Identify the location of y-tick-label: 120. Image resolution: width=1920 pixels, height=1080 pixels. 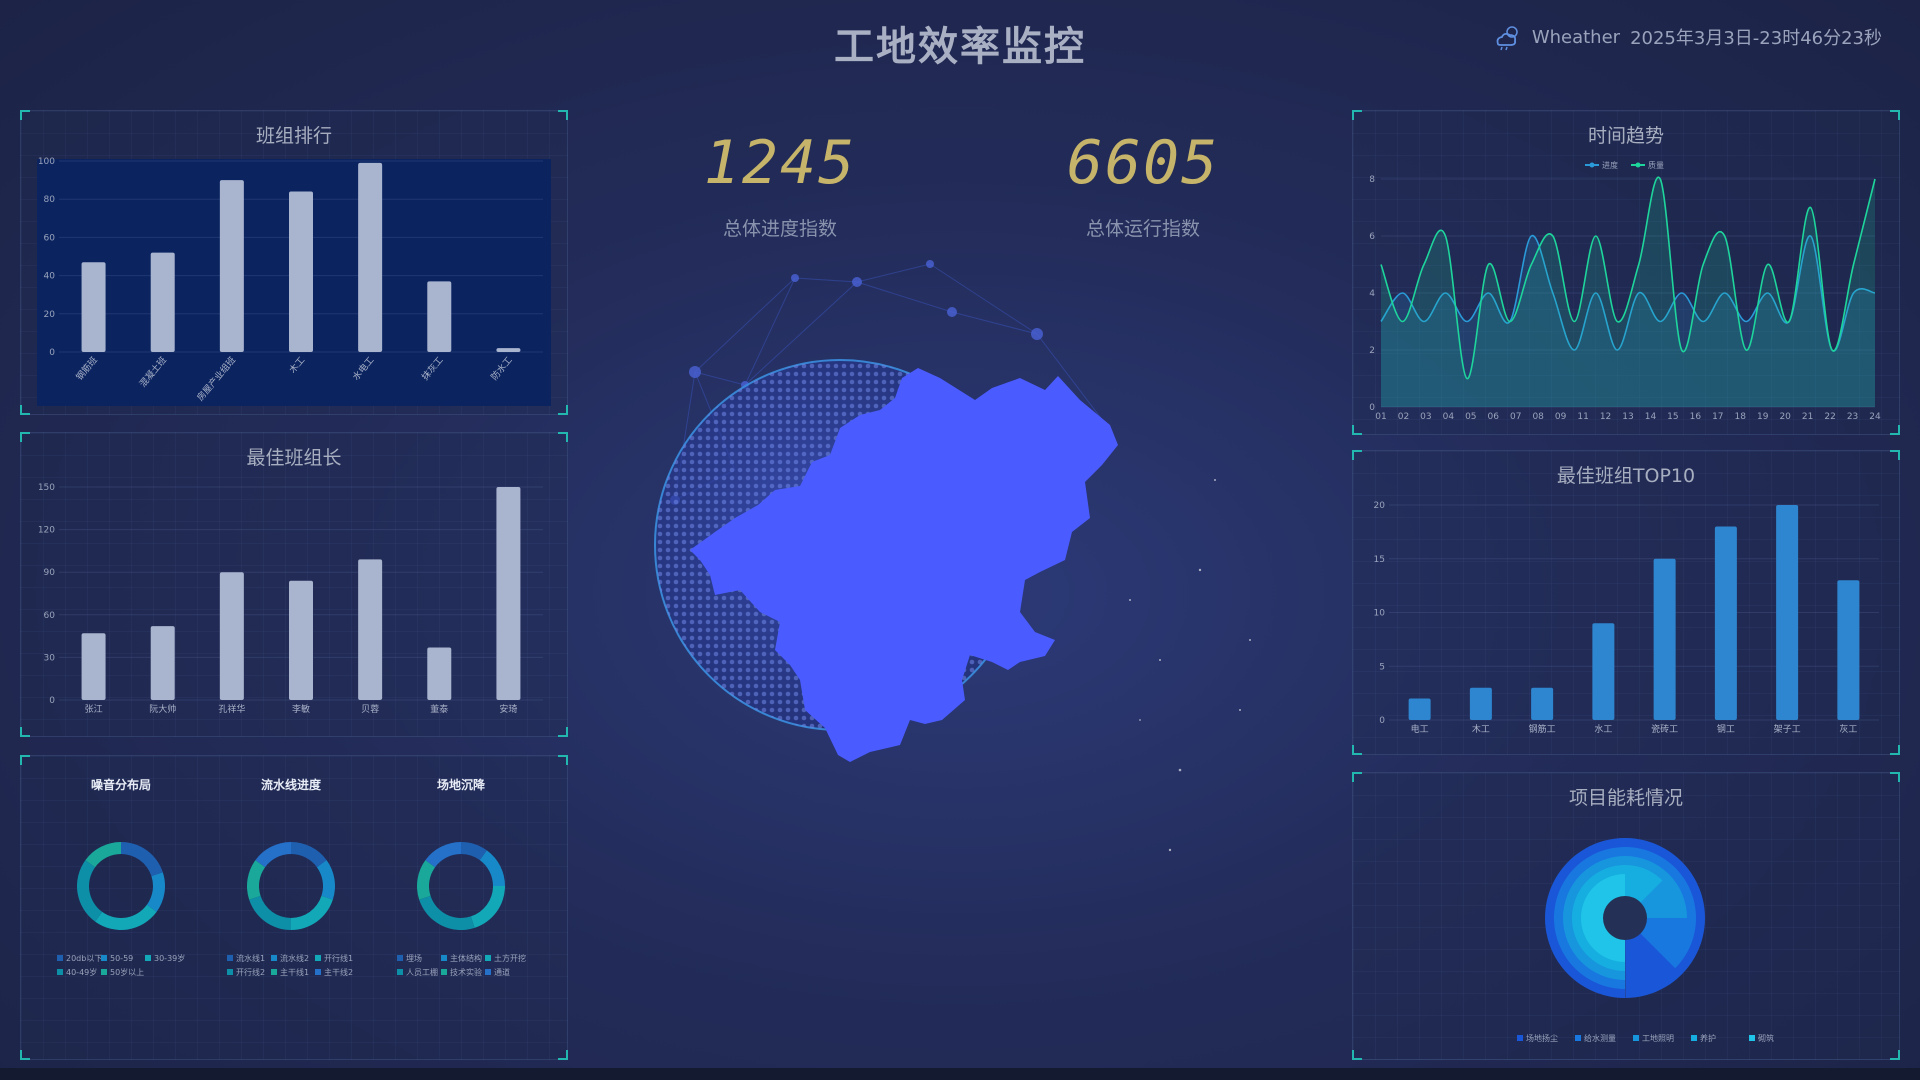
(46, 531).